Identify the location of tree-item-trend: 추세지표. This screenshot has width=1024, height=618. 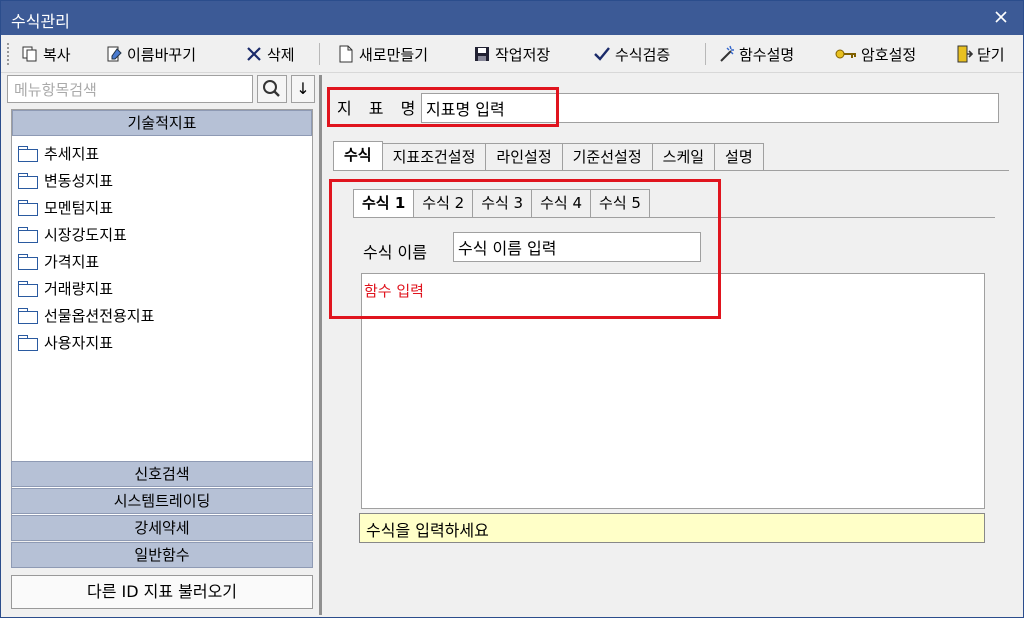
(58, 153).